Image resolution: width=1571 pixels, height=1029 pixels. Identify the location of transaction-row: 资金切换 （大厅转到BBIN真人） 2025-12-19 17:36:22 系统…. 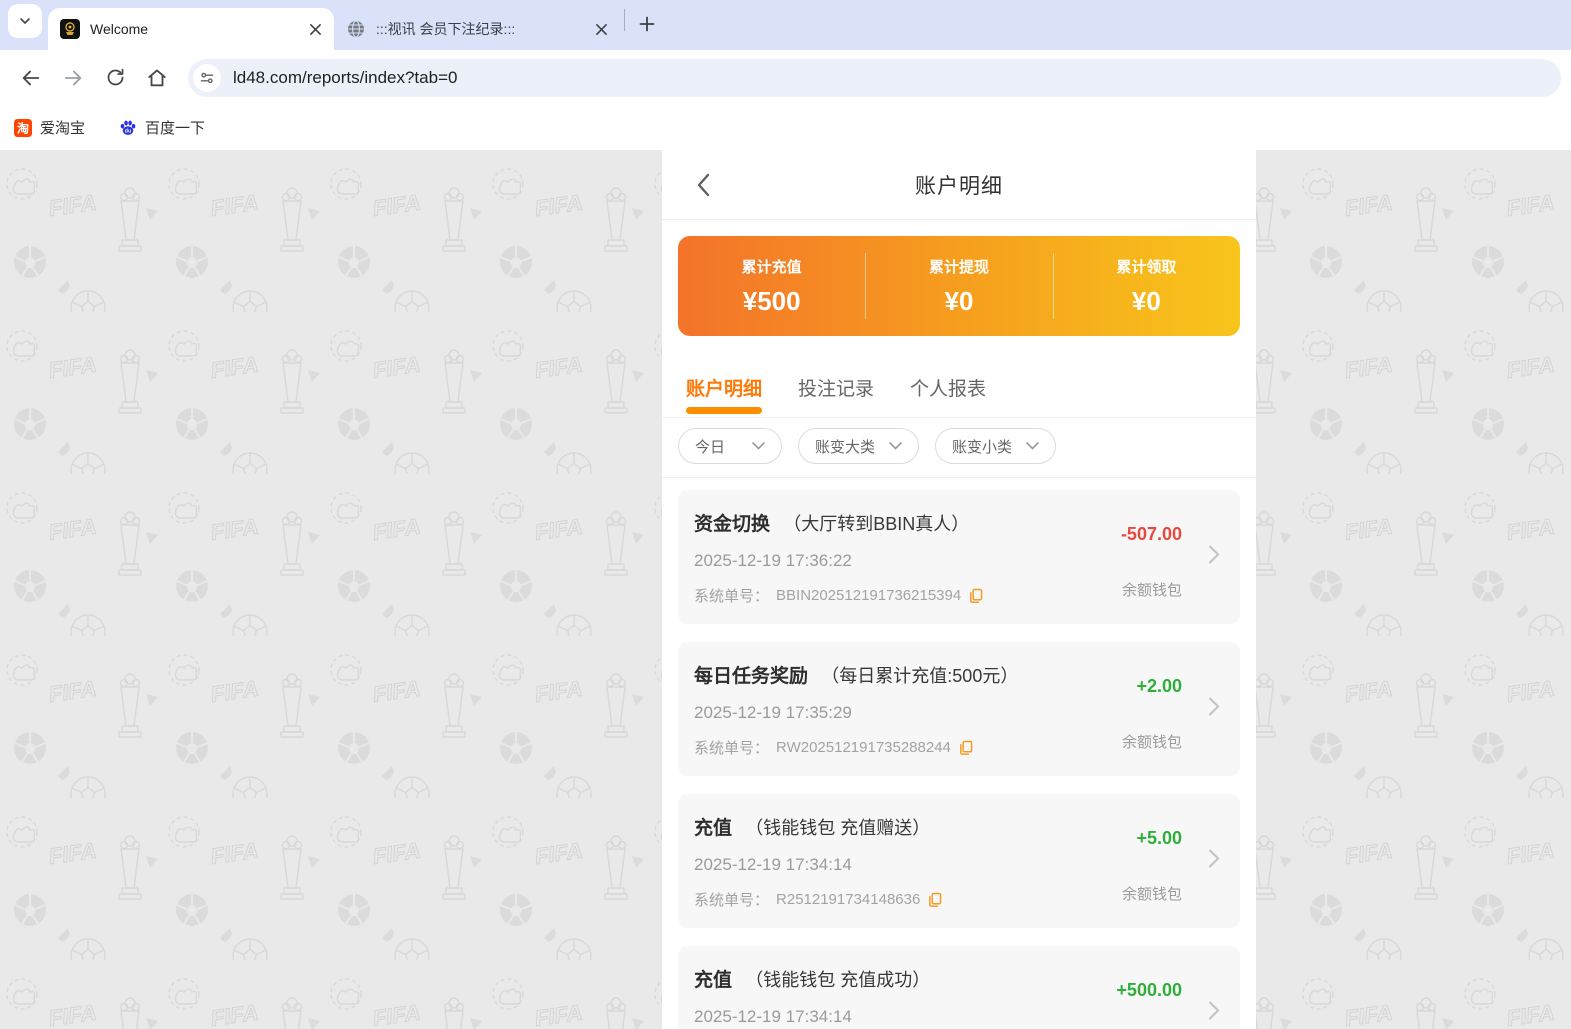
(959, 557).